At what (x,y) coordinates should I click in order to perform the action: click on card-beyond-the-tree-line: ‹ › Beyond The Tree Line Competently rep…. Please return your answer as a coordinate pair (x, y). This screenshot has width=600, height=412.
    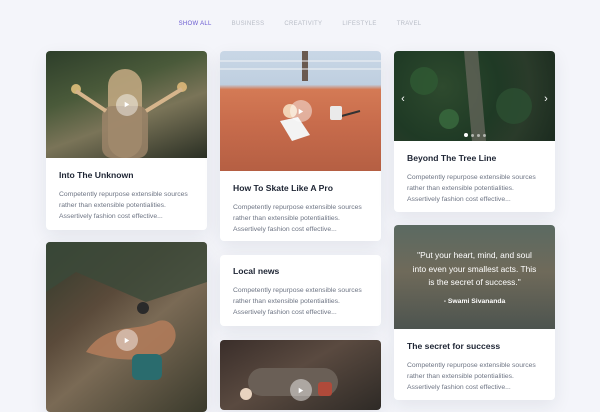
    Looking at the image, I should click on (474, 131).